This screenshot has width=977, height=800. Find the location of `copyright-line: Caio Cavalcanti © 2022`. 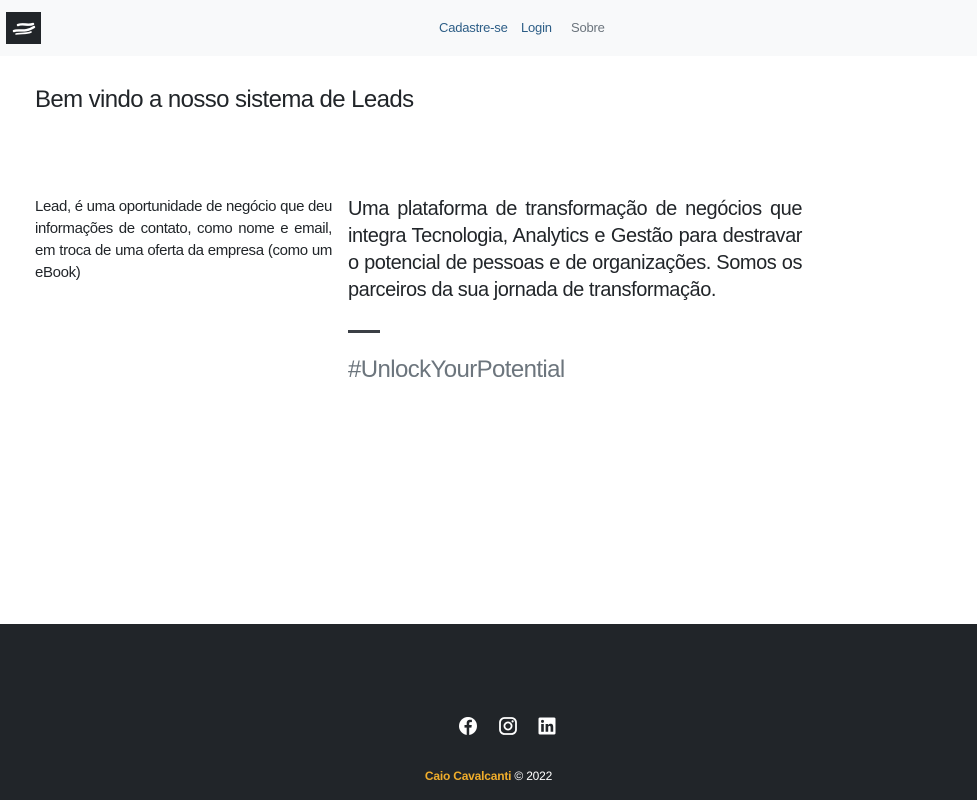

copyright-line: Caio Cavalcanti © 2022 is located at coordinates (488, 776).